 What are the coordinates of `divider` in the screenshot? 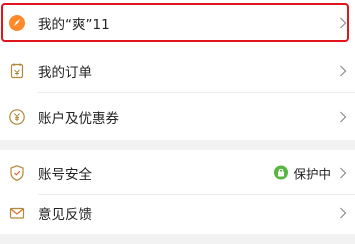 It's located at (196, 92).